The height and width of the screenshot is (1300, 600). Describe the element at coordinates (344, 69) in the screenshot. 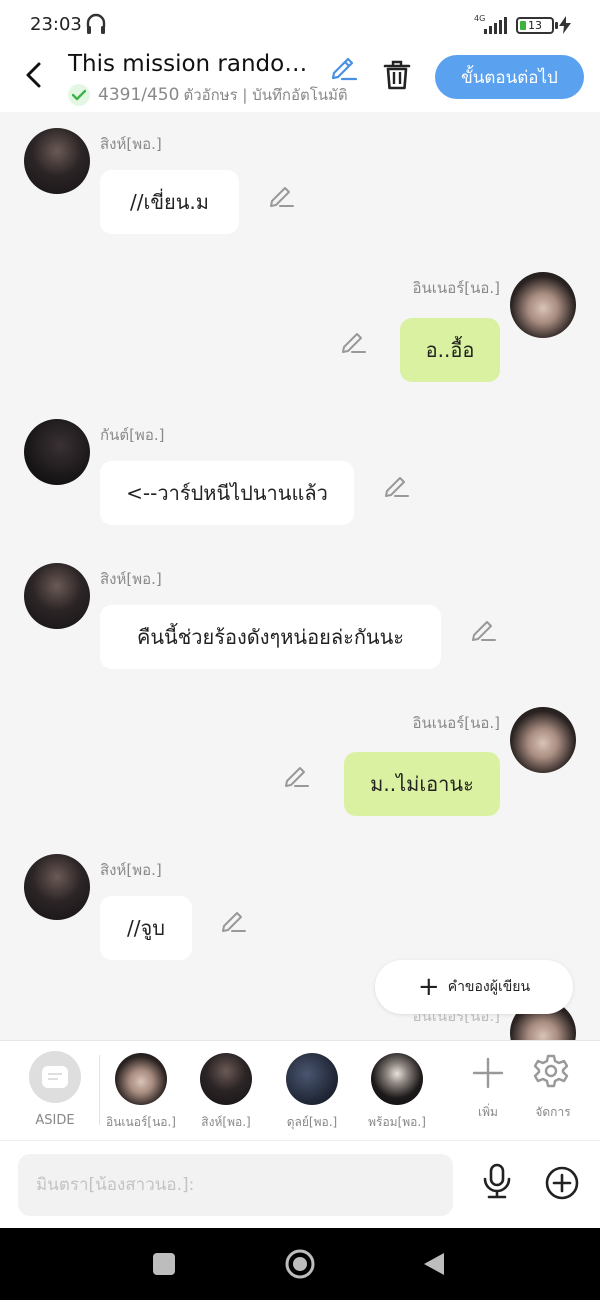

I see `edit-pencil-icon` at that location.